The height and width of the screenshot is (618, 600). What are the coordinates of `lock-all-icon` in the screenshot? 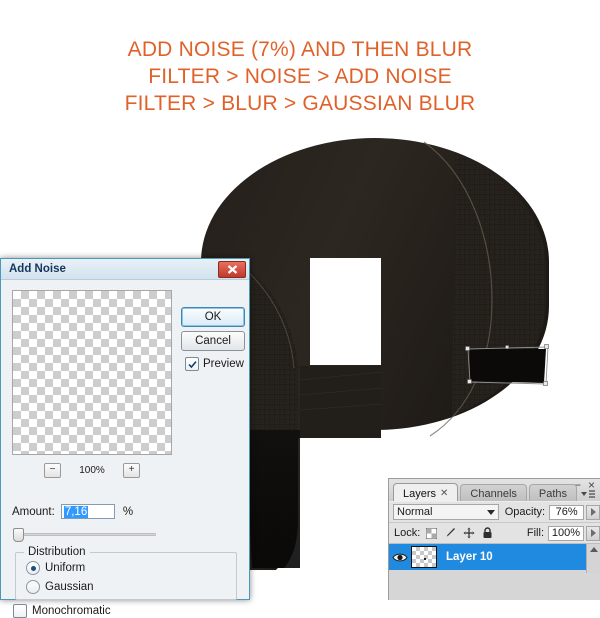 It's located at (487, 533).